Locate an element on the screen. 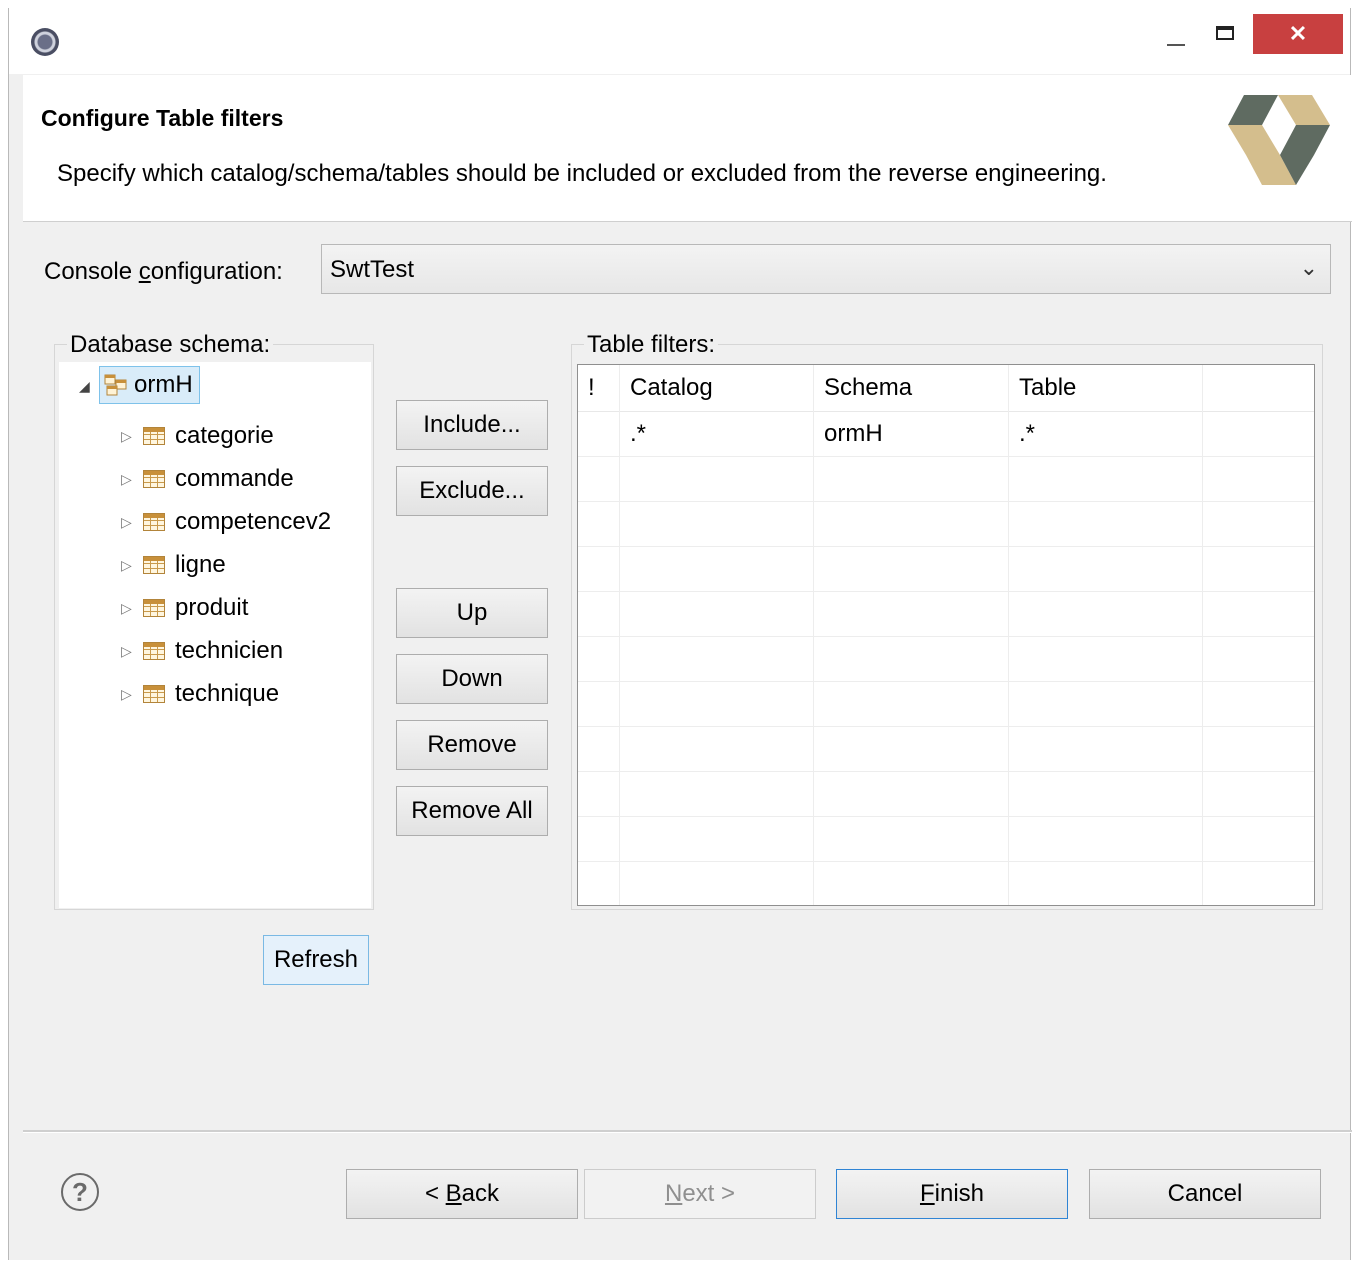  table-row: .* ormH .* is located at coordinates (946, 434).